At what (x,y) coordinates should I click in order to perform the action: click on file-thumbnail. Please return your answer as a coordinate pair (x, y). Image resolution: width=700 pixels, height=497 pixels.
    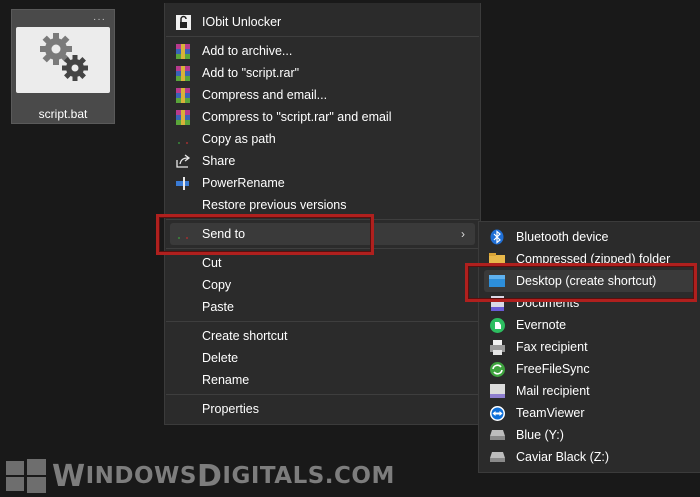
    Looking at the image, I should click on (63, 60).